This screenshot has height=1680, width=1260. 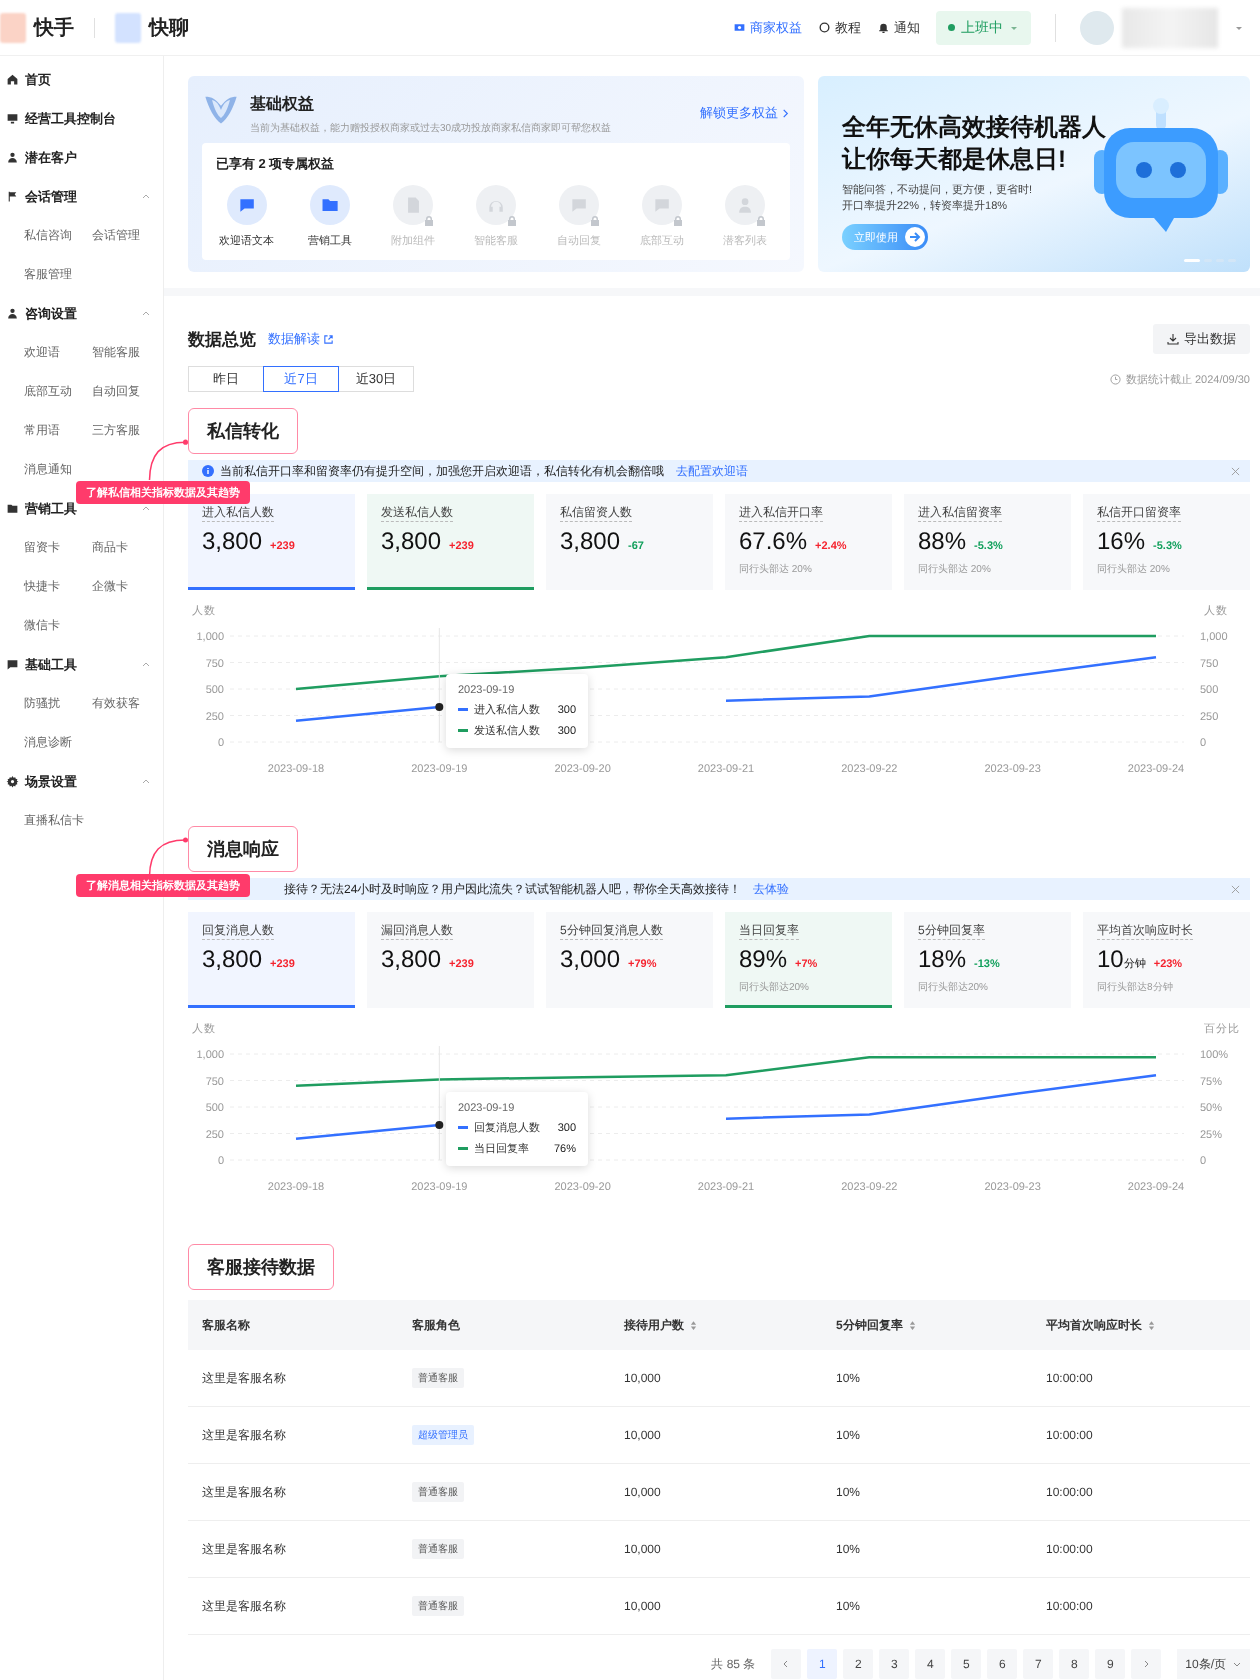 I want to click on metric-value: 18%, so click(x=942, y=960).